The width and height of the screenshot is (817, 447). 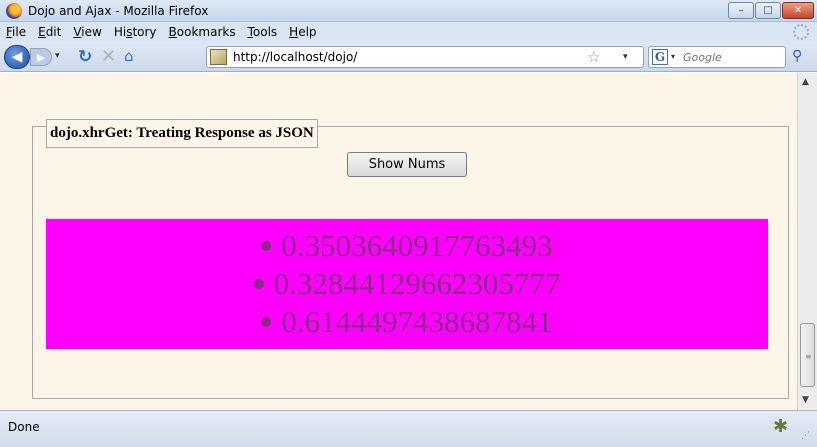 I want to click on history-dropdown-icon: ▾, so click(x=57, y=56).